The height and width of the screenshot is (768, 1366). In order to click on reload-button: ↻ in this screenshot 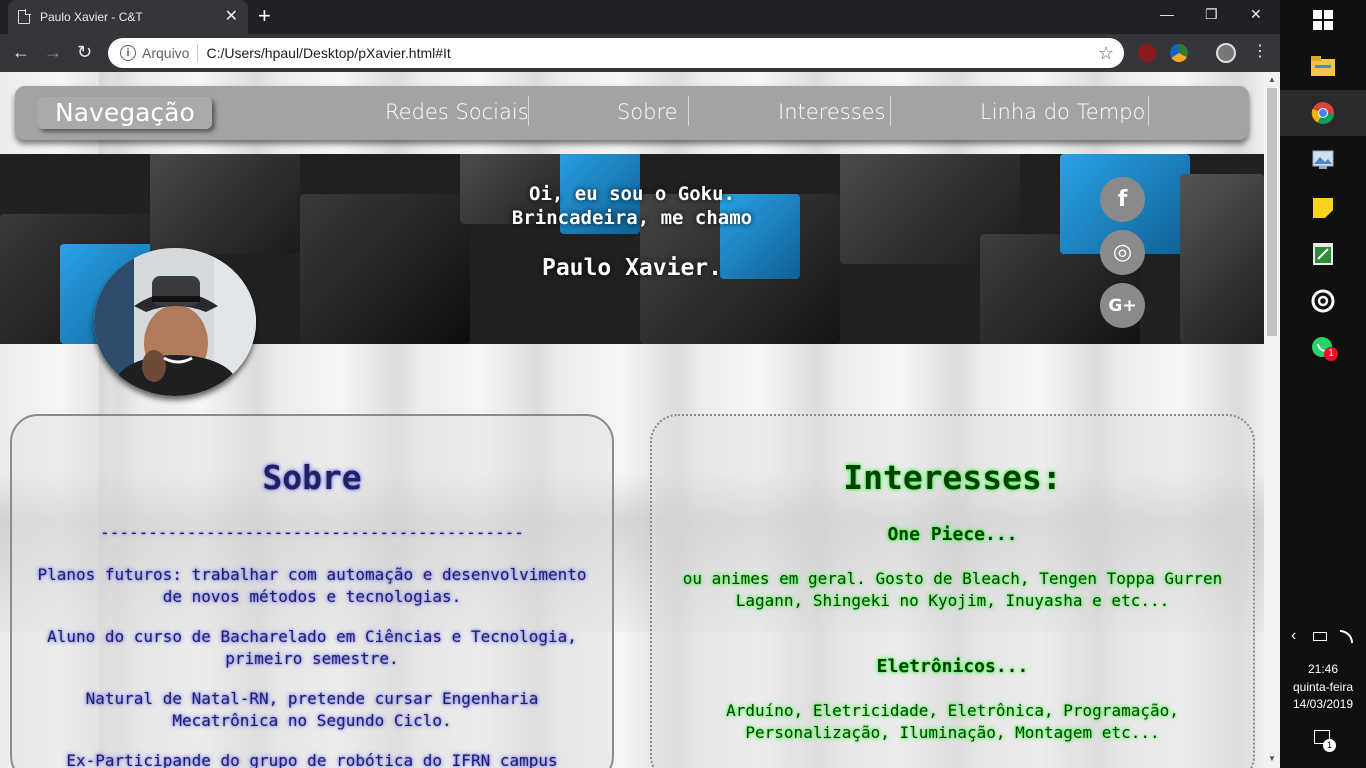, I will do `click(84, 52)`.